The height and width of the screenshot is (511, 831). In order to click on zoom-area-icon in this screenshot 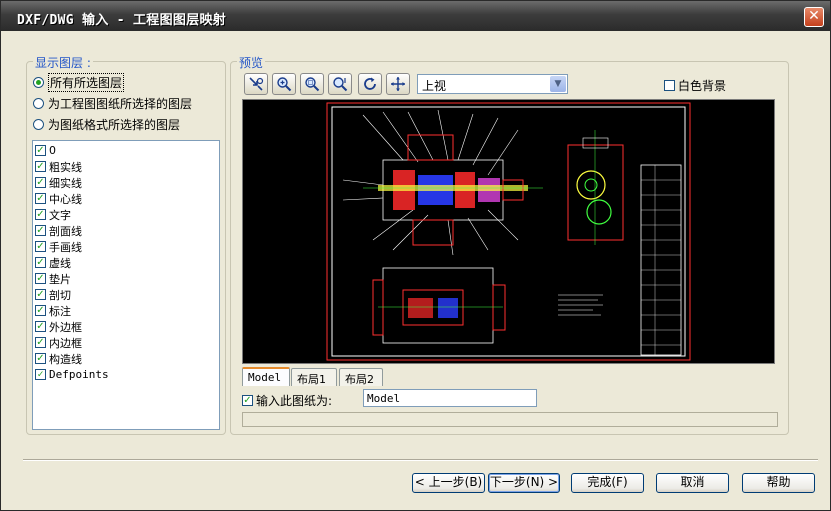, I will do `click(340, 84)`.